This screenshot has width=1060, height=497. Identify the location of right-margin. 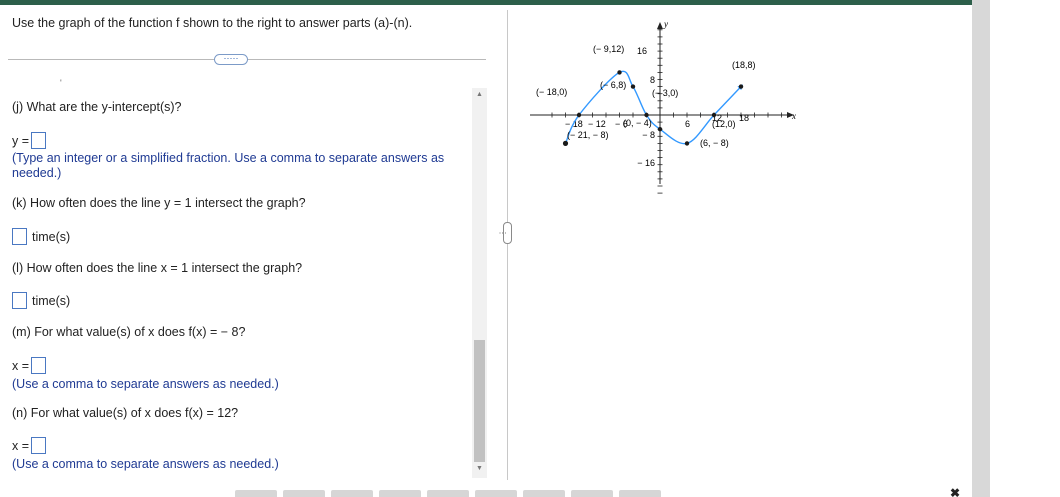
(1025, 248).